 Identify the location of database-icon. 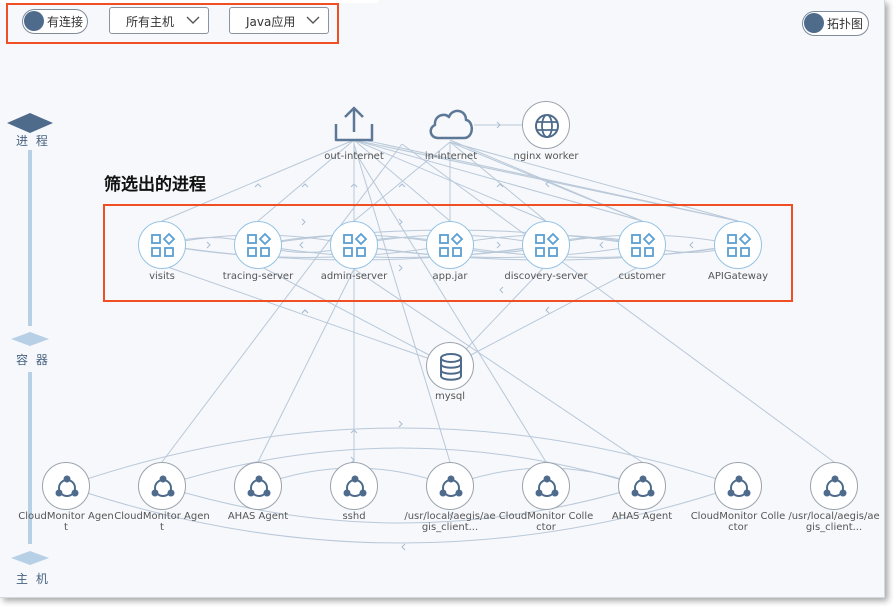
(451, 367).